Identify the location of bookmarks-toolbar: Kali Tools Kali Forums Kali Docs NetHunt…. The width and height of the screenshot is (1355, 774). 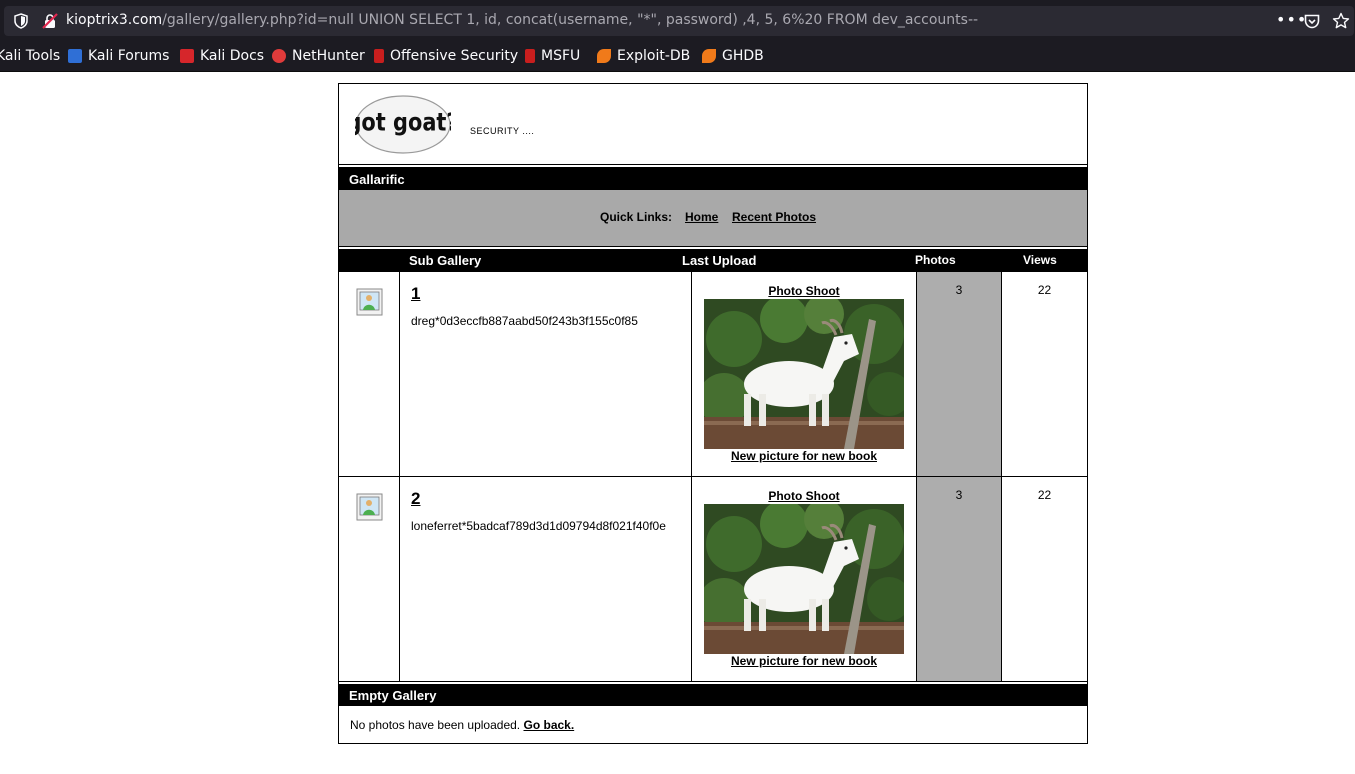
(677, 56).